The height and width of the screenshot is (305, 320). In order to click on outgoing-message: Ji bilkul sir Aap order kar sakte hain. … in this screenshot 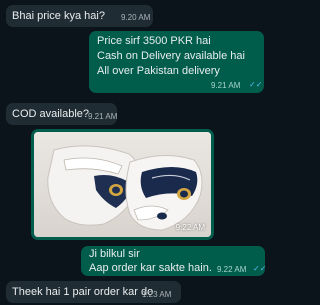, I will do `click(174, 261)`.